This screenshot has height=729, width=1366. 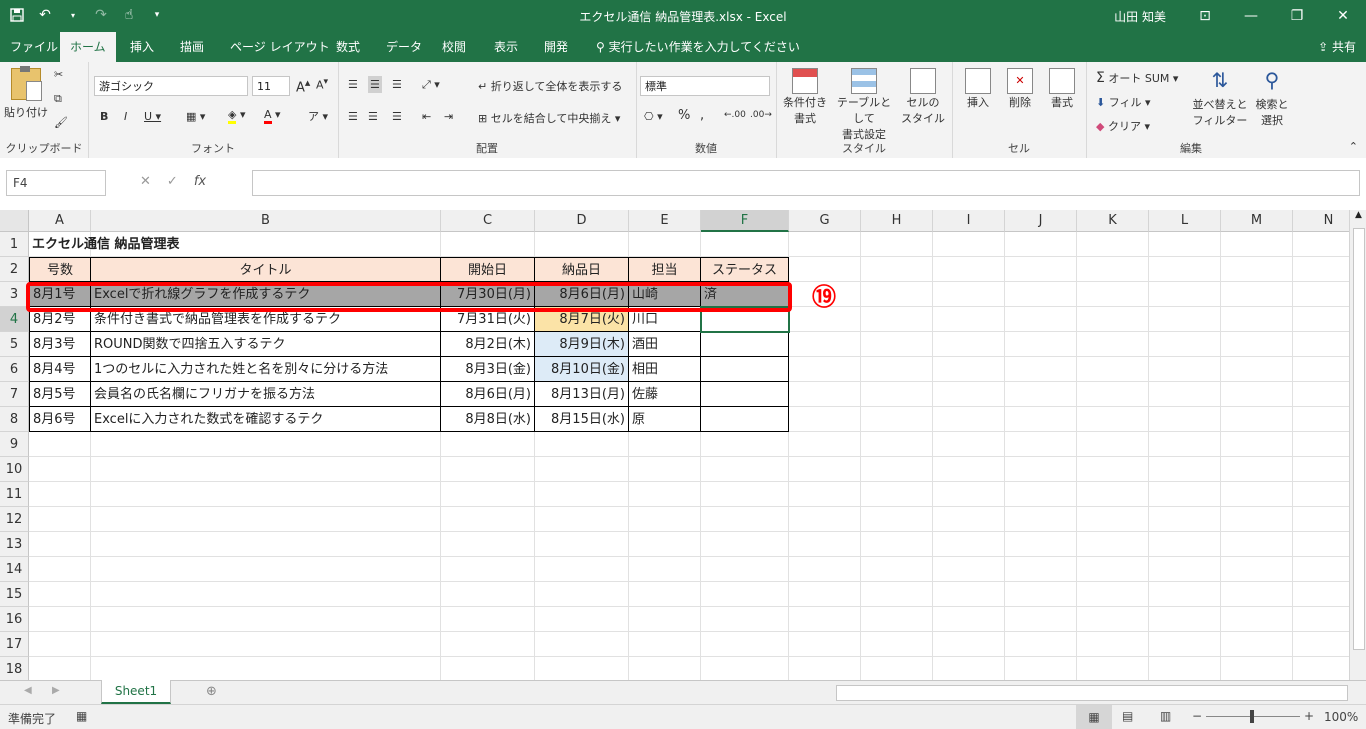 I want to click on tab-insert: 挿入, so click(x=142, y=47).